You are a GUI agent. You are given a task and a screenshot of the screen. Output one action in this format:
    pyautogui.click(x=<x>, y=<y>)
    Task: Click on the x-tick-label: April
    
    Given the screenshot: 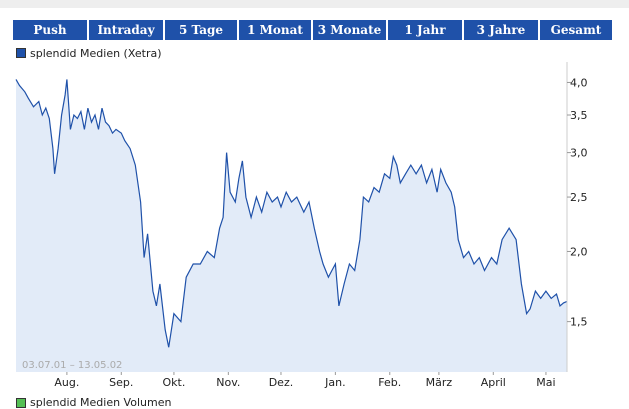 What is the action you would take?
    pyautogui.click(x=493, y=382)
    